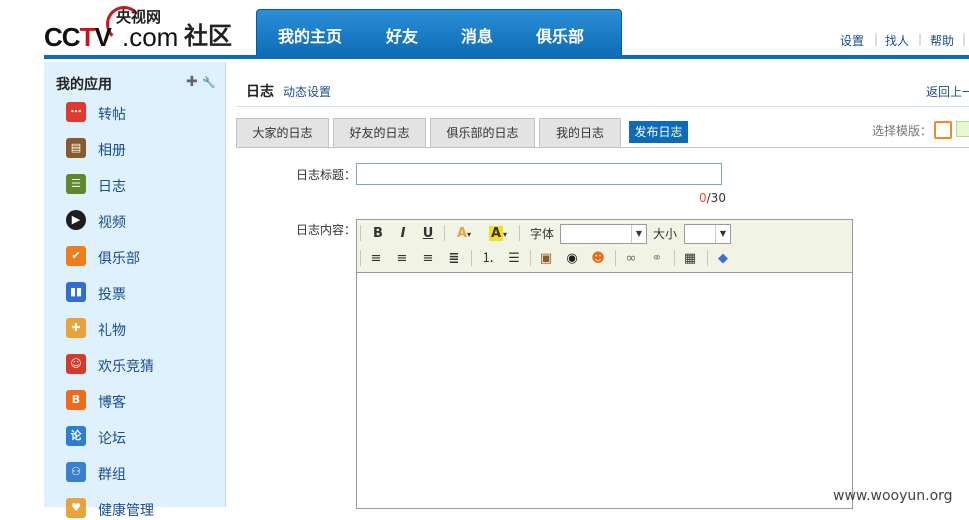 Image resolution: width=969 pixels, height=520 pixels. Describe the element at coordinates (310, 35) in the screenshot. I see `nav-my-home: 我的主页` at that location.